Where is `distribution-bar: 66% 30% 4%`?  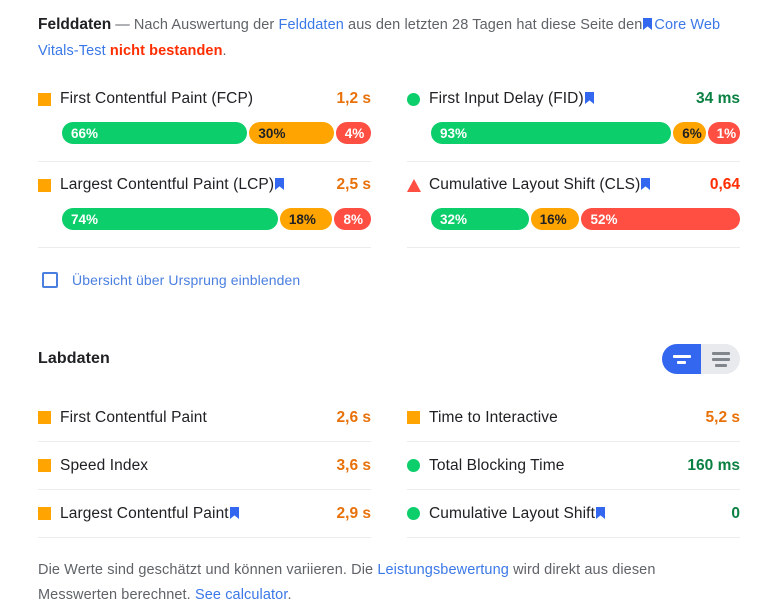 distribution-bar: 66% 30% 4% is located at coordinates (216, 133).